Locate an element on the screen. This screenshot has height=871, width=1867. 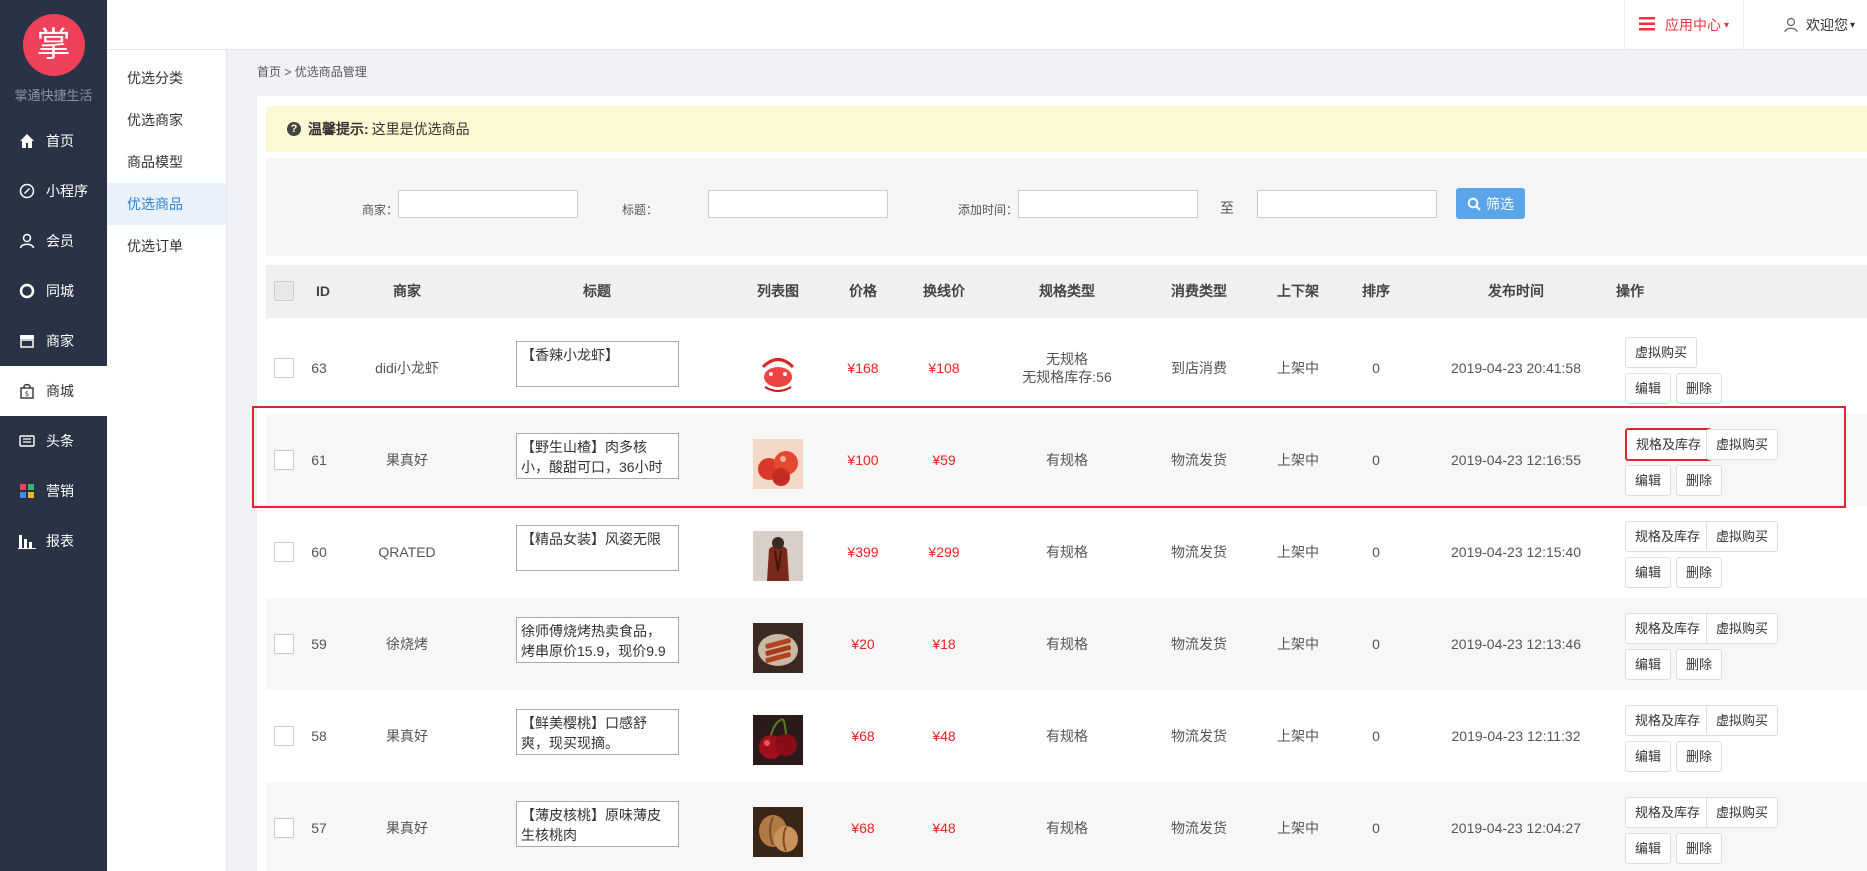
filter-button: 筛选 is located at coordinates (1490, 203).